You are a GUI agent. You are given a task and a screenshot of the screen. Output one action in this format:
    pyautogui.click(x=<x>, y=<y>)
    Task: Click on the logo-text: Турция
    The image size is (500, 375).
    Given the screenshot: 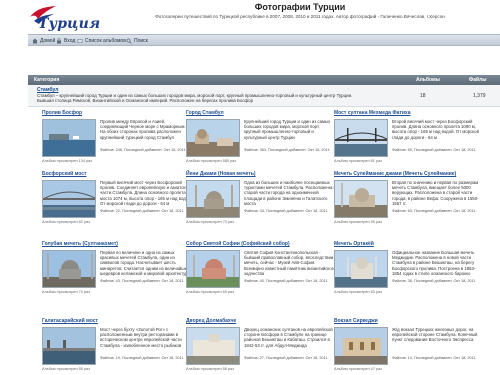 What is the action you would take?
    pyautogui.click(x=69, y=24)
    